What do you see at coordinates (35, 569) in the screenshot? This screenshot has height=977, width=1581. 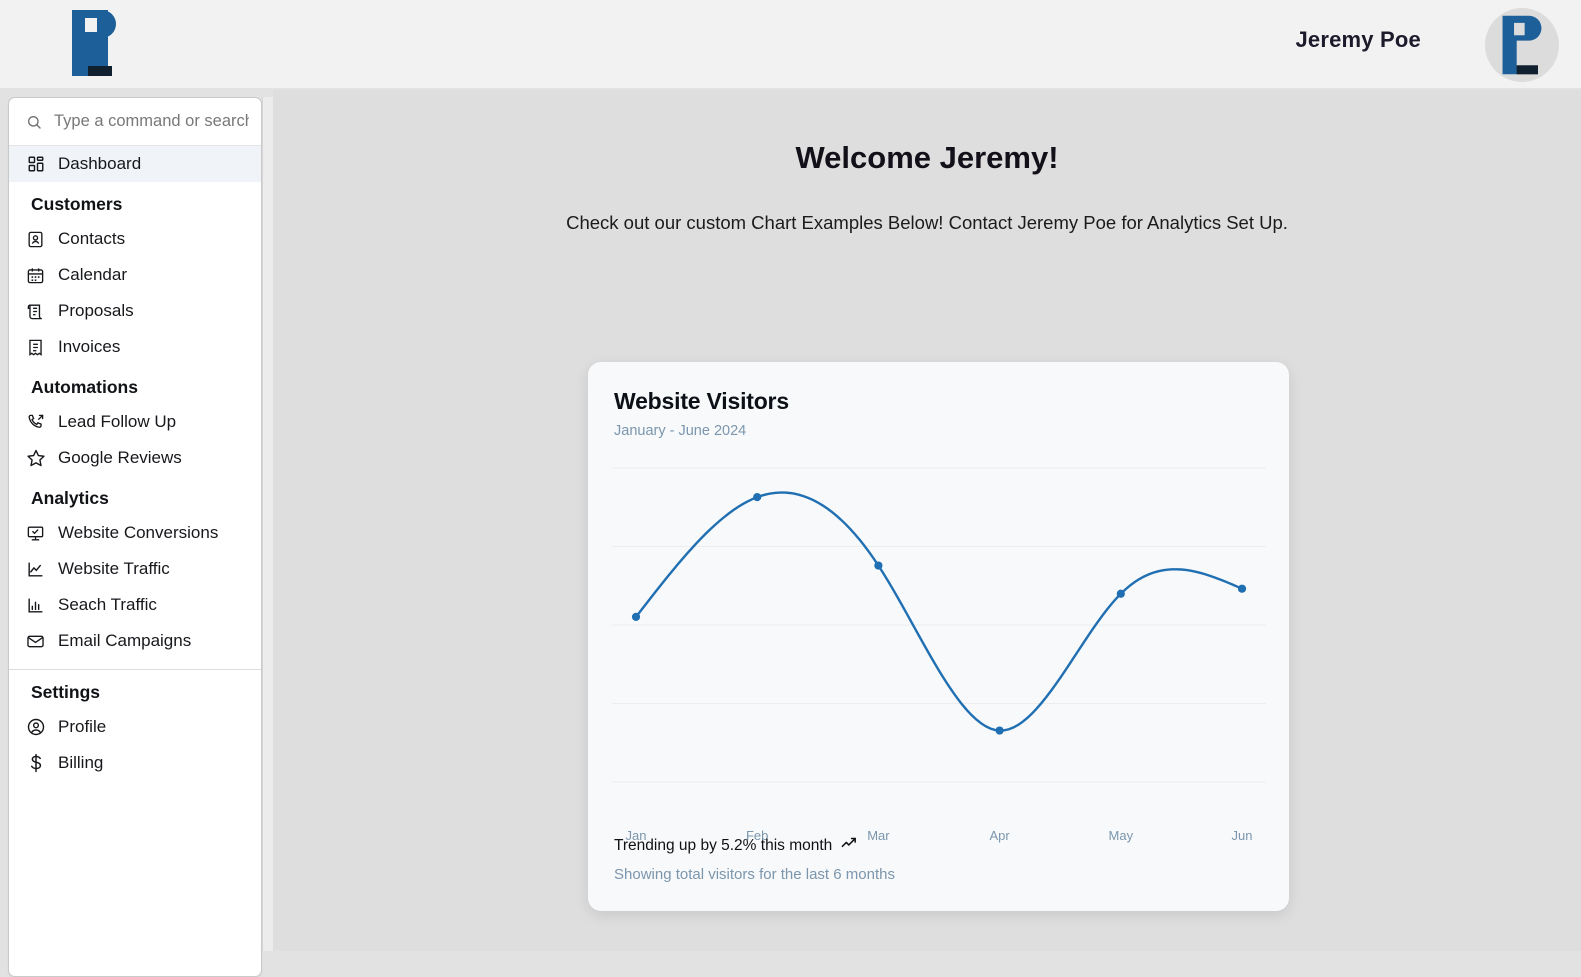 I see `line-chart-icon` at bounding box center [35, 569].